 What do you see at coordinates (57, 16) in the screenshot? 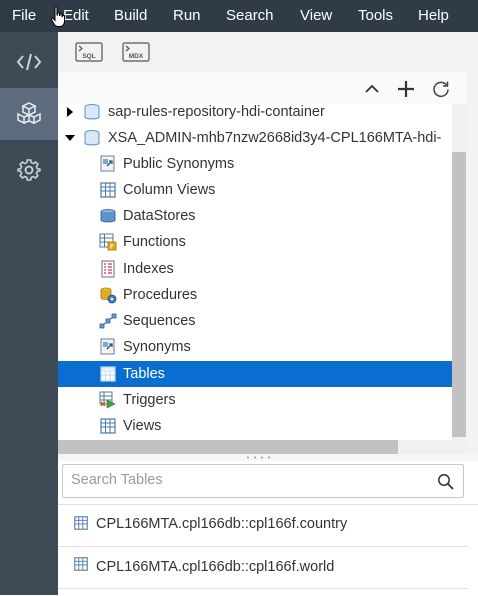
I see `hand-cursor-icon` at bounding box center [57, 16].